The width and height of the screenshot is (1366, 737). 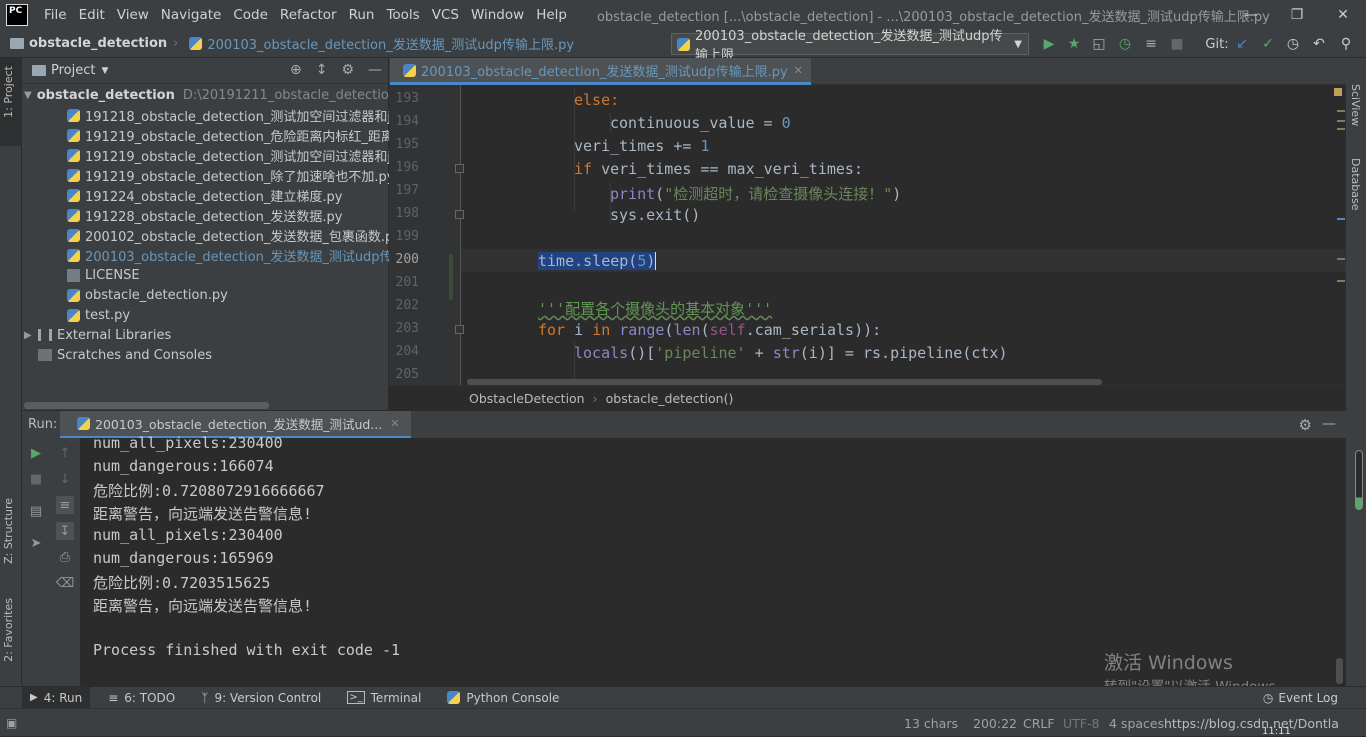 I want to click on menu-navigate: Navigate, so click(x=191, y=15).